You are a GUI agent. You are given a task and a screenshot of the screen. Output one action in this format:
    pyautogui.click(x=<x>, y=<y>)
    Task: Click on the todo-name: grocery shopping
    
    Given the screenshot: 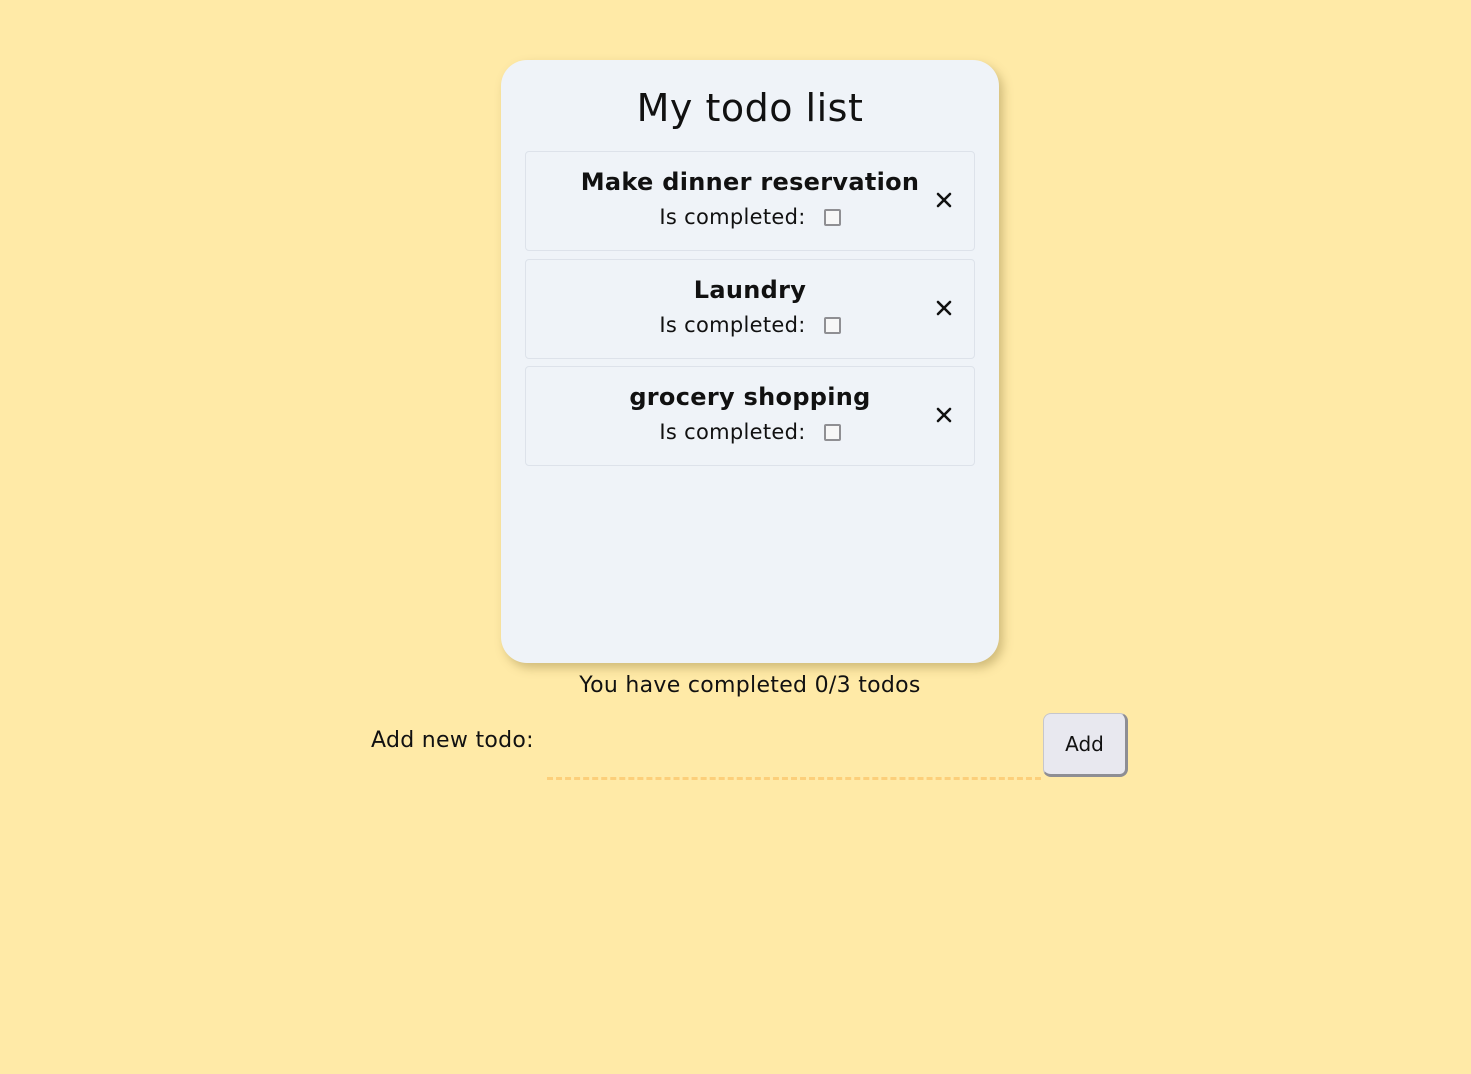 What is the action you would take?
    pyautogui.click(x=750, y=397)
    